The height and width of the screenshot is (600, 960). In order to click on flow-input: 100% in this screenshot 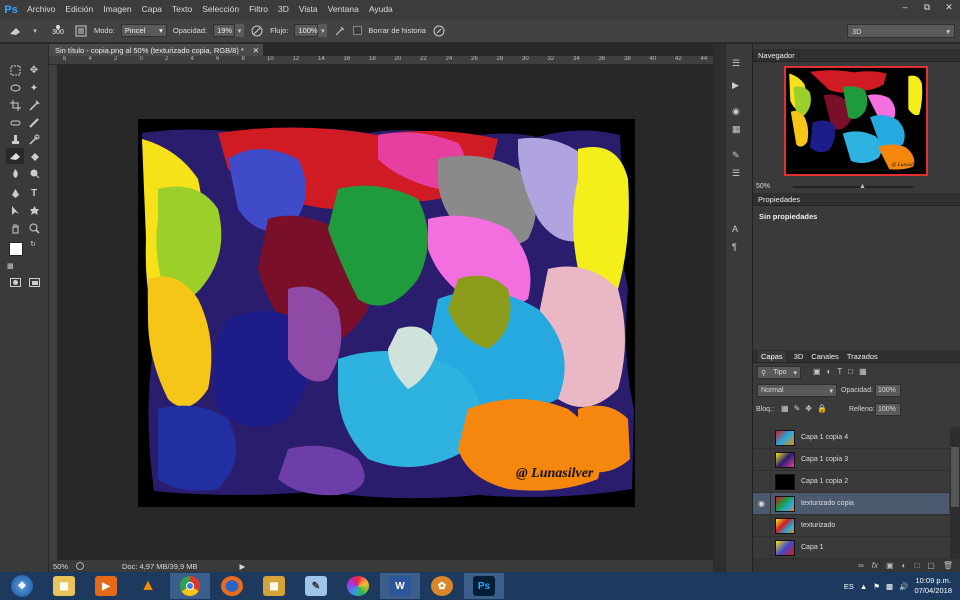, I will do `click(306, 30)`.